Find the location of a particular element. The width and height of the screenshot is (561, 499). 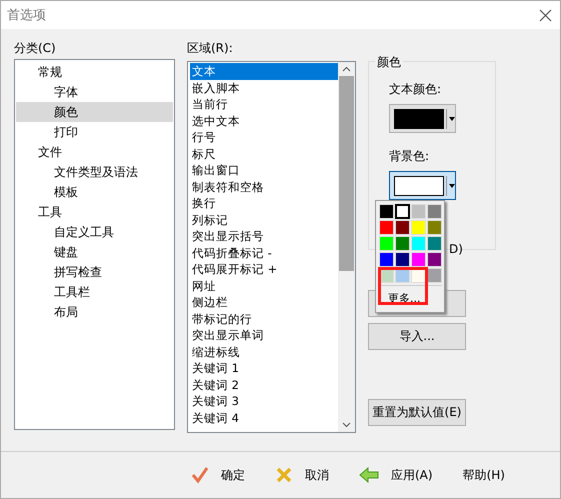

category-item: 打印 is located at coordinates (94, 132).